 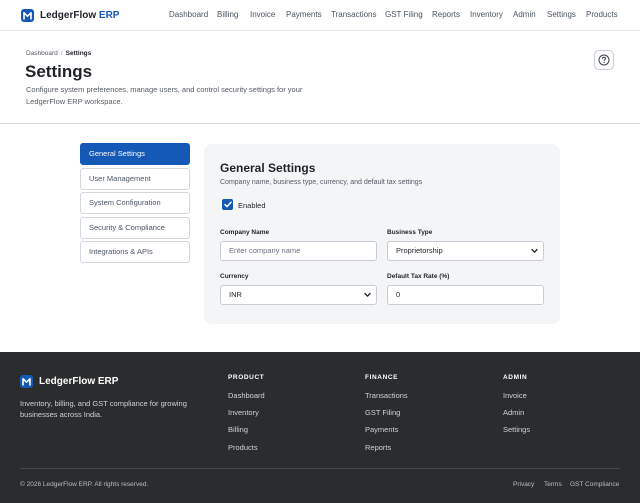 What do you see at coordinates (524, 14) in the screenshot?
I see `nav-admin: Admin` at bounding box center [524, 14].